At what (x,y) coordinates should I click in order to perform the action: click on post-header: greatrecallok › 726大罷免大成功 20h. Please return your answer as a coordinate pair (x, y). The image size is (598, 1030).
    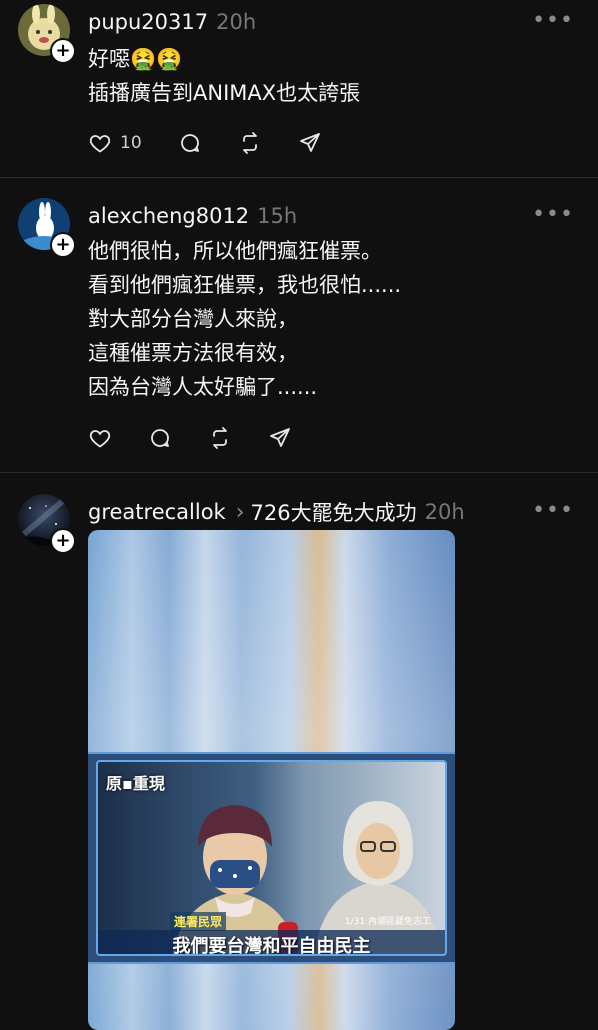
    Looking at the image, I should click on (276, 512).